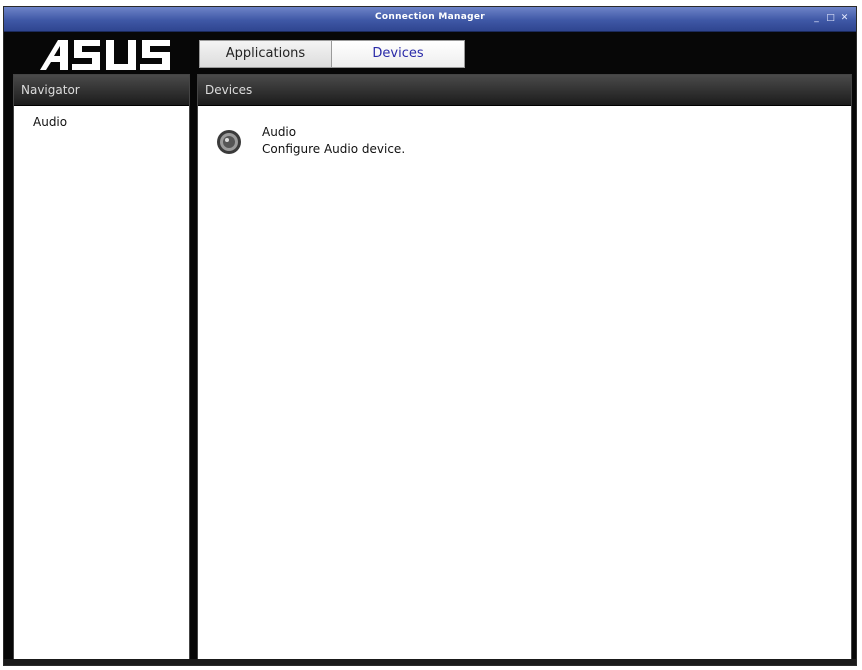  What do you see at coordinates (101, 90) in the screenshot?
I see `navigator-header: Navigator` at bounding box center [101, 90].